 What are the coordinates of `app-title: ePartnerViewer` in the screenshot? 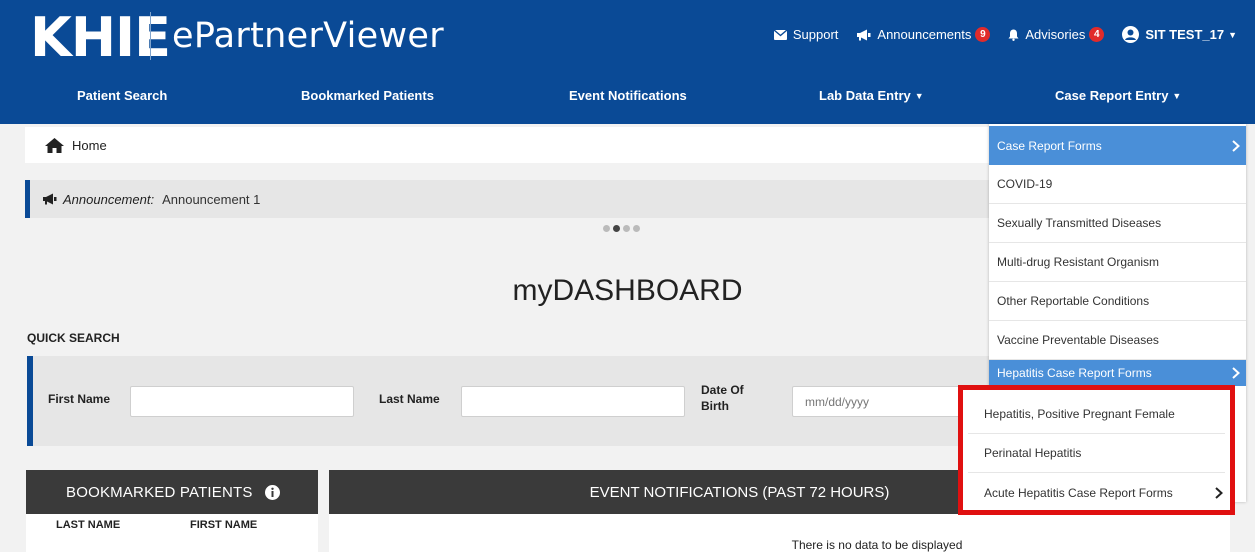 It's located at (308, 36).